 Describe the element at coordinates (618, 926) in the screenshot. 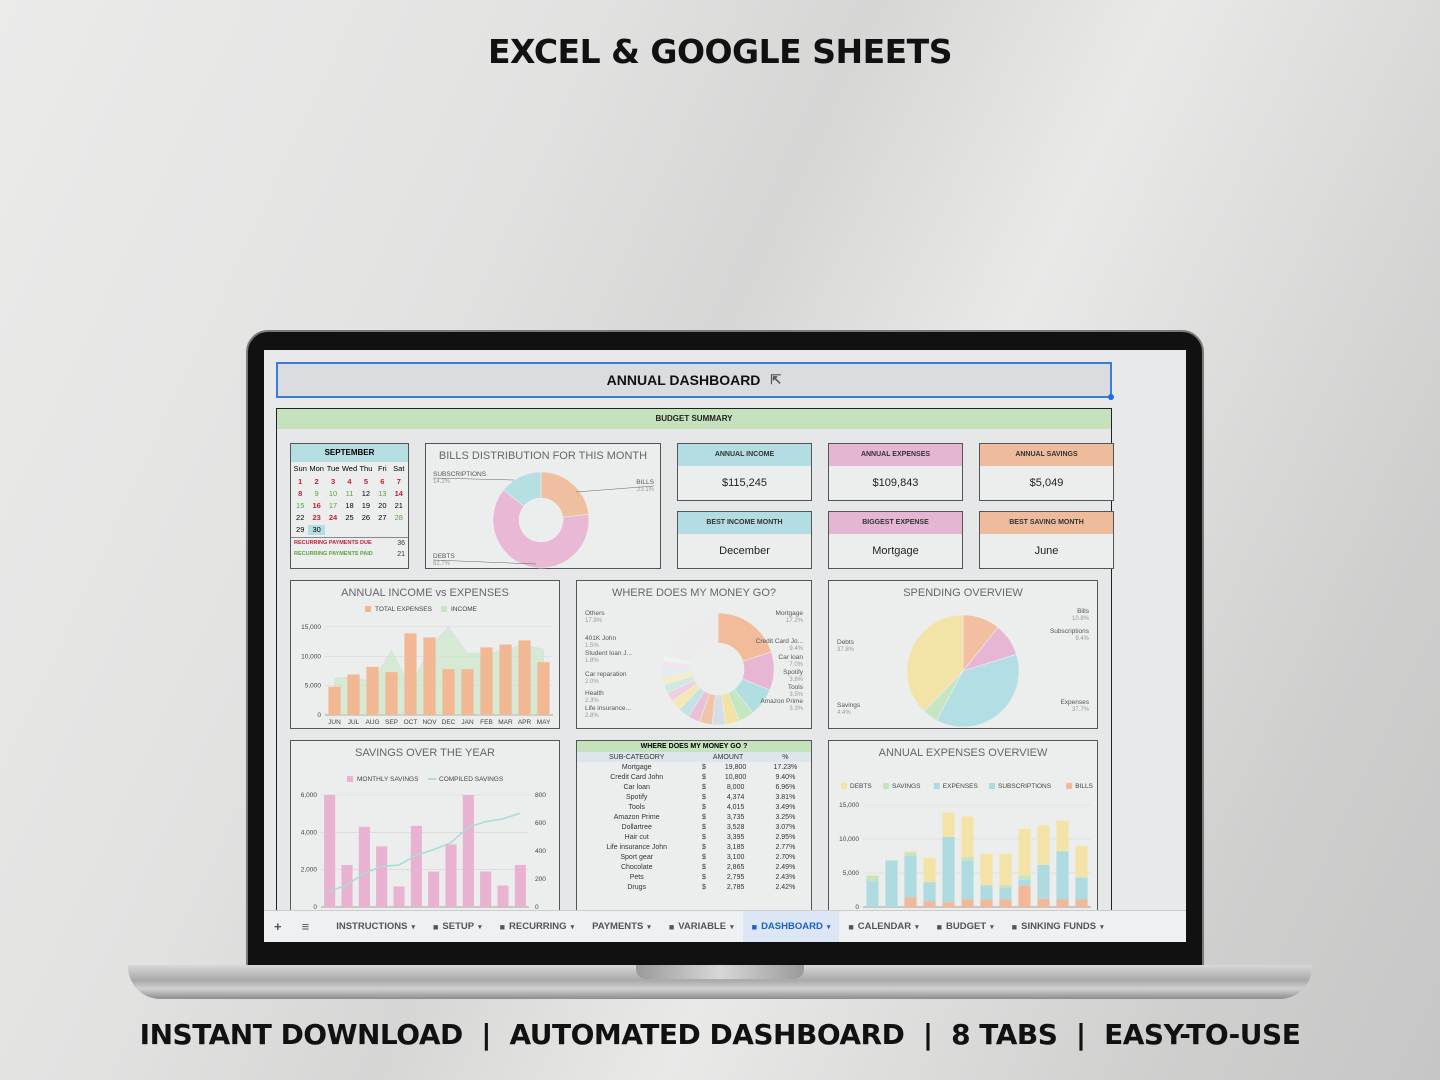

I see `tab-label: PAYMENTS` at that location.